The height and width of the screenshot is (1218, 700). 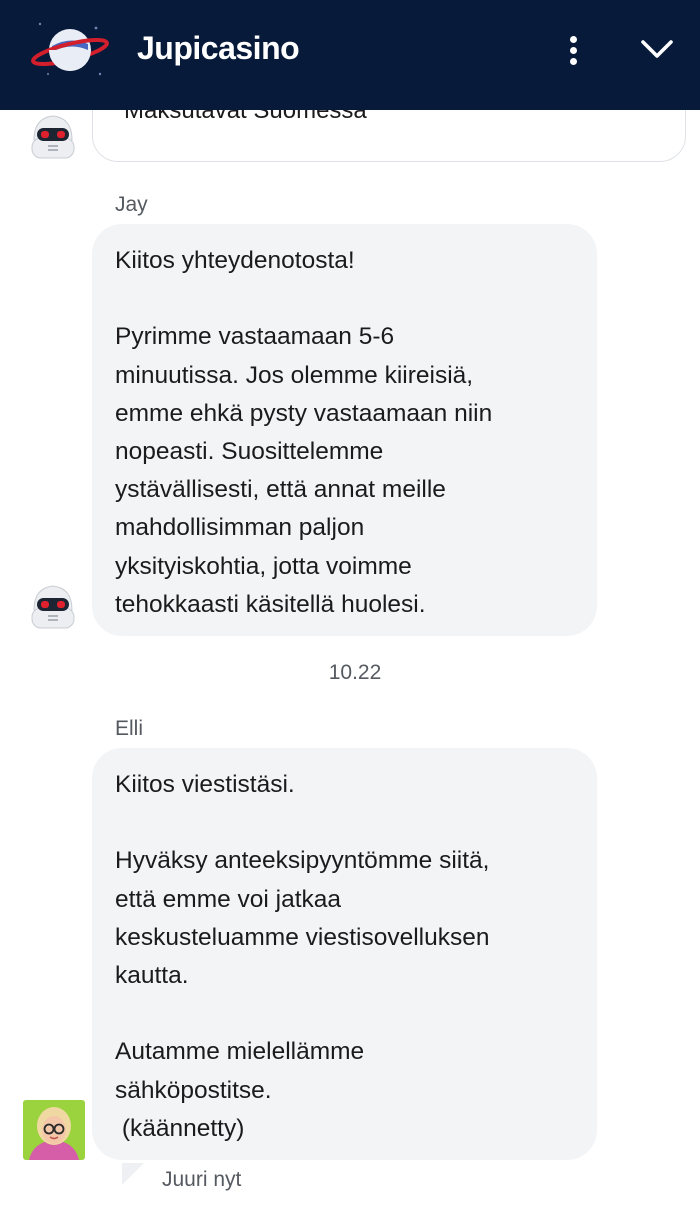 What do you see at coordinates (131, 204) in the screenshot?
I see `sender-name-jay: Jay` at bounding box center [131, 204].